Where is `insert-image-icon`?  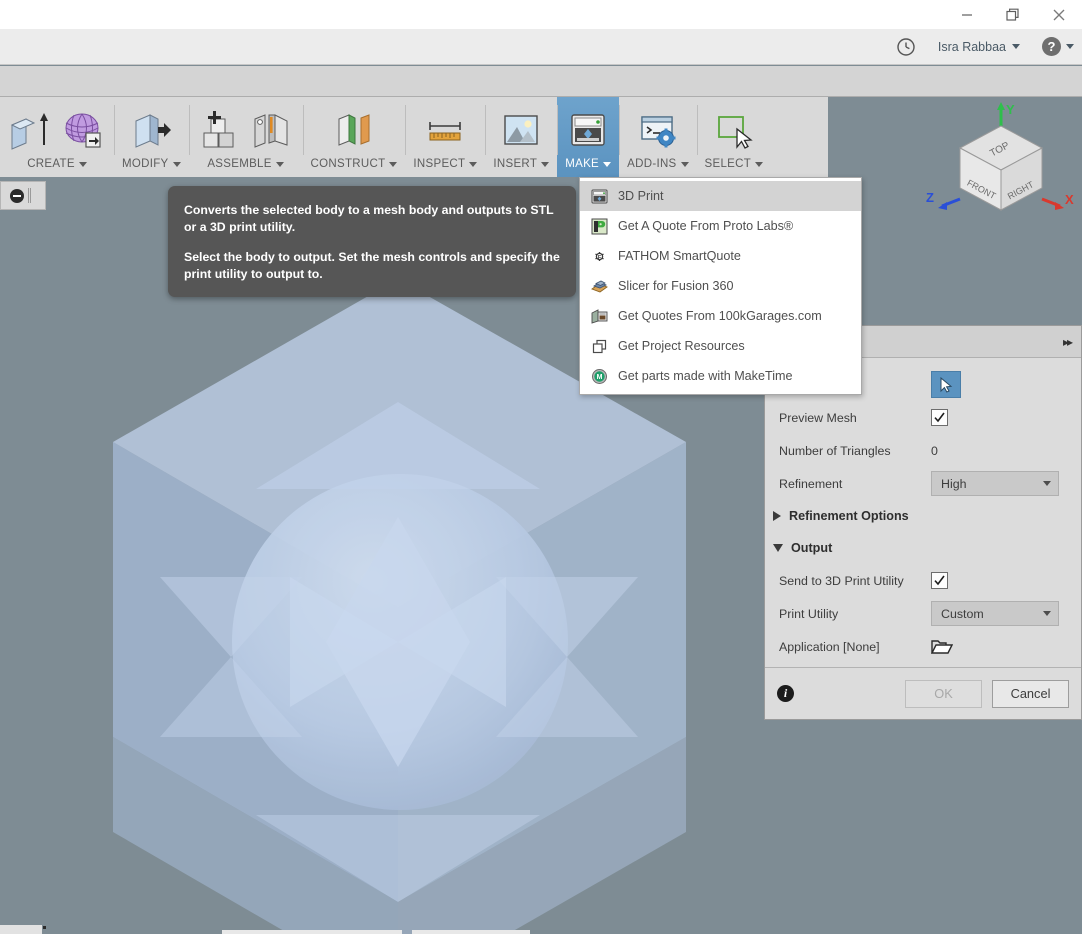 insert-image-icon is located at coordinates (521, 130).